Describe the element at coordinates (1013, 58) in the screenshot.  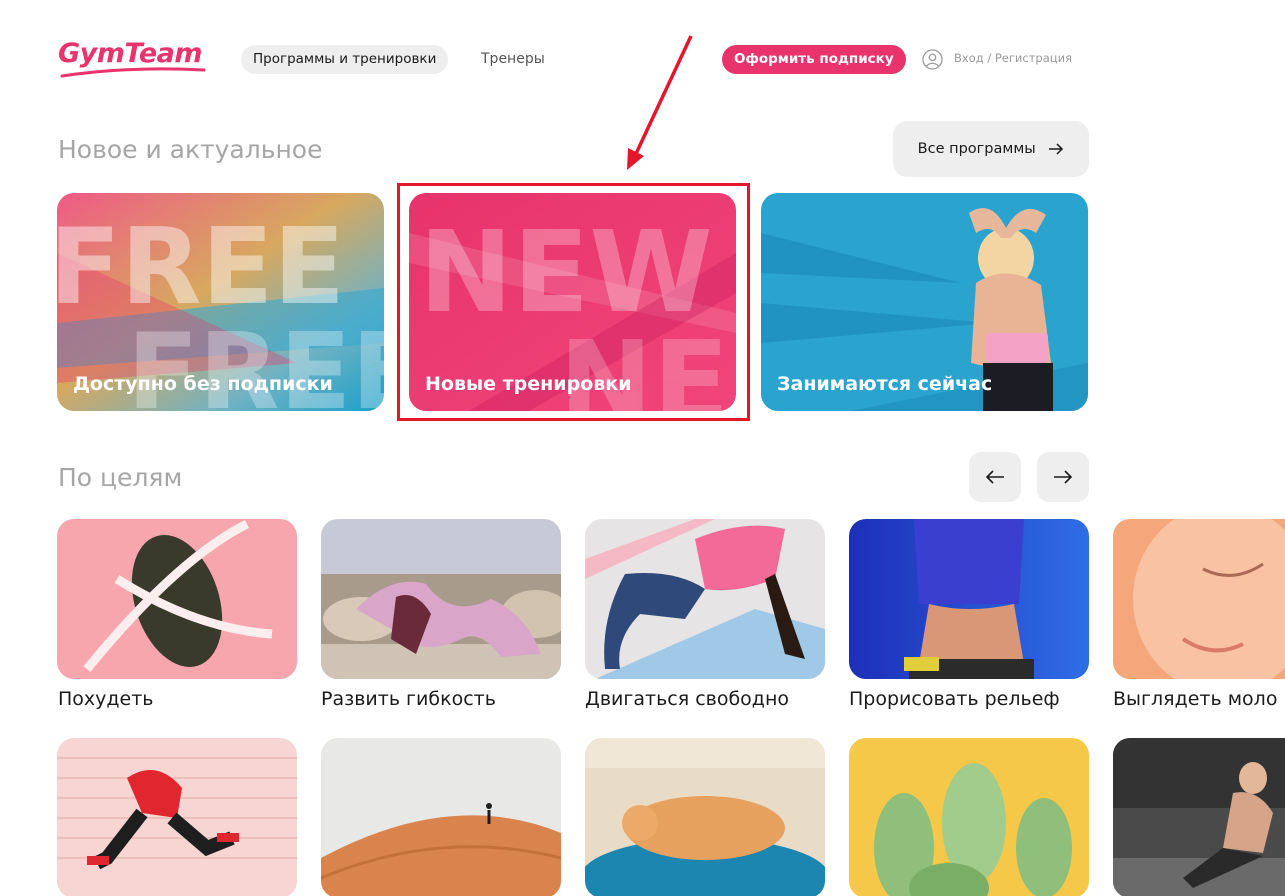
I see `login-register-link: Вход / Регистрация` at that location.